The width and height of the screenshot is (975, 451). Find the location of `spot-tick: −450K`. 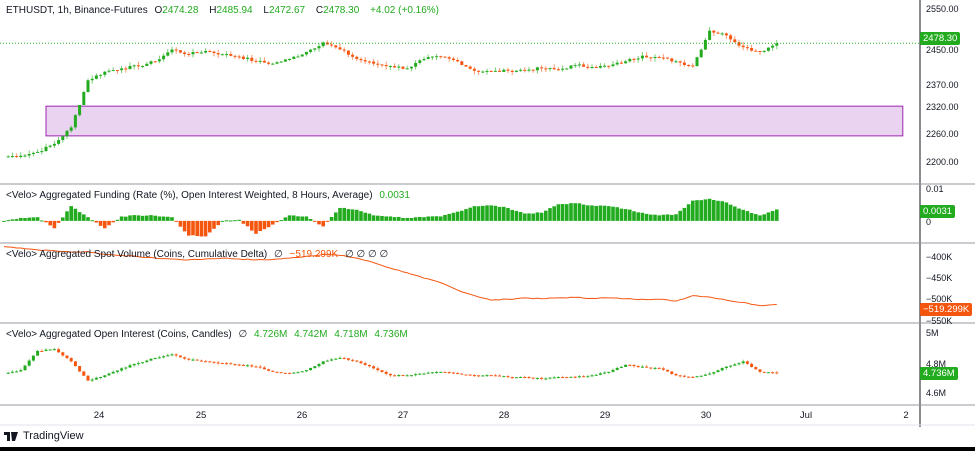

spot-tick: −450K is located at coordinates (939, 278).